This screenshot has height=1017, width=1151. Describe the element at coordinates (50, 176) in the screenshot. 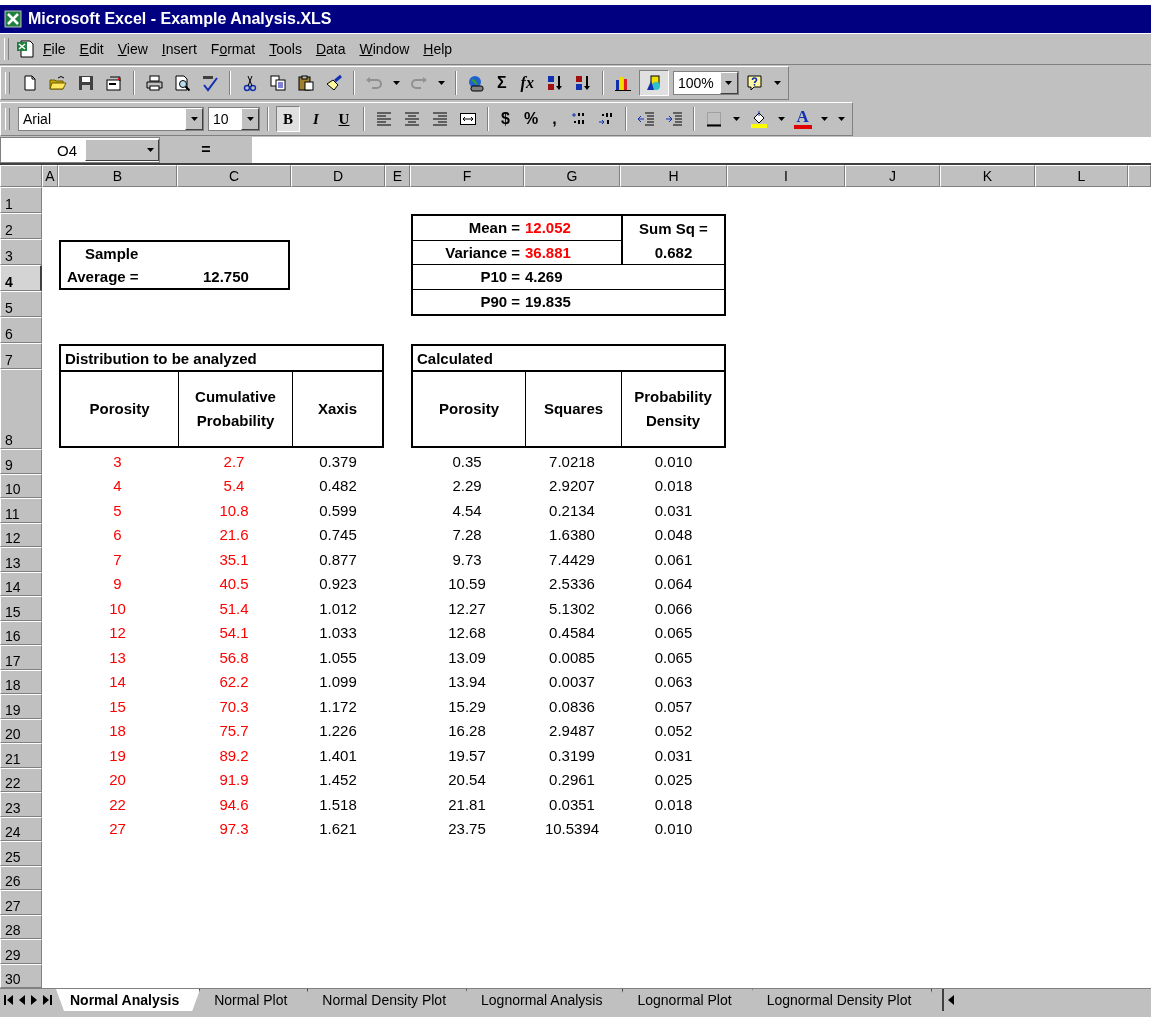

I see `column-header: A` at that location.